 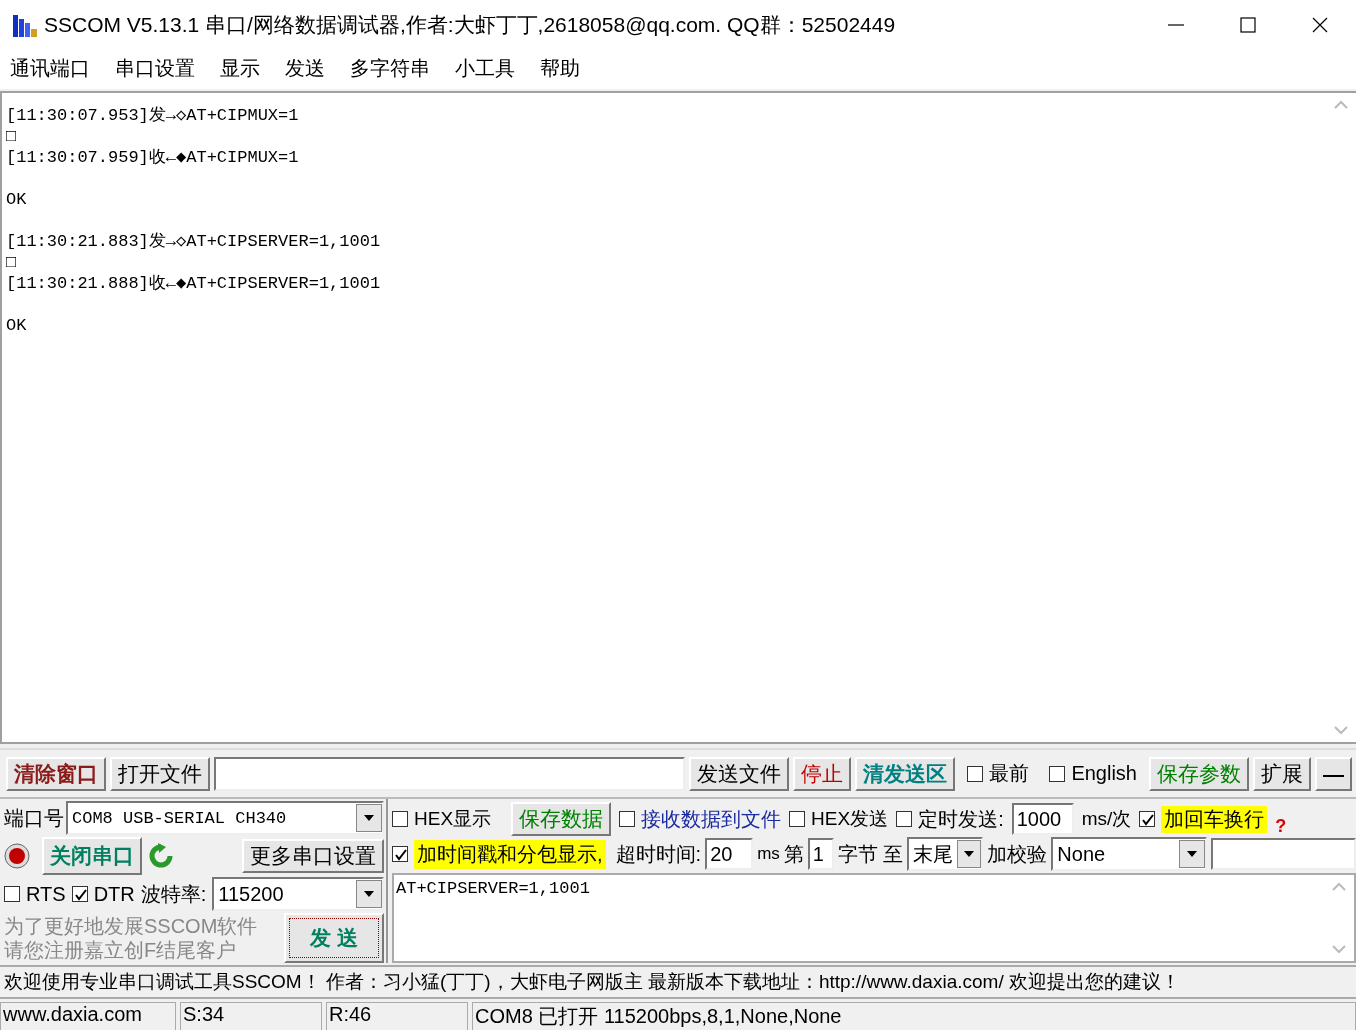 What do you see at coordinates (450, 773) in the screenshot?
I see `file-path-field` at bounding box center [450, 773].